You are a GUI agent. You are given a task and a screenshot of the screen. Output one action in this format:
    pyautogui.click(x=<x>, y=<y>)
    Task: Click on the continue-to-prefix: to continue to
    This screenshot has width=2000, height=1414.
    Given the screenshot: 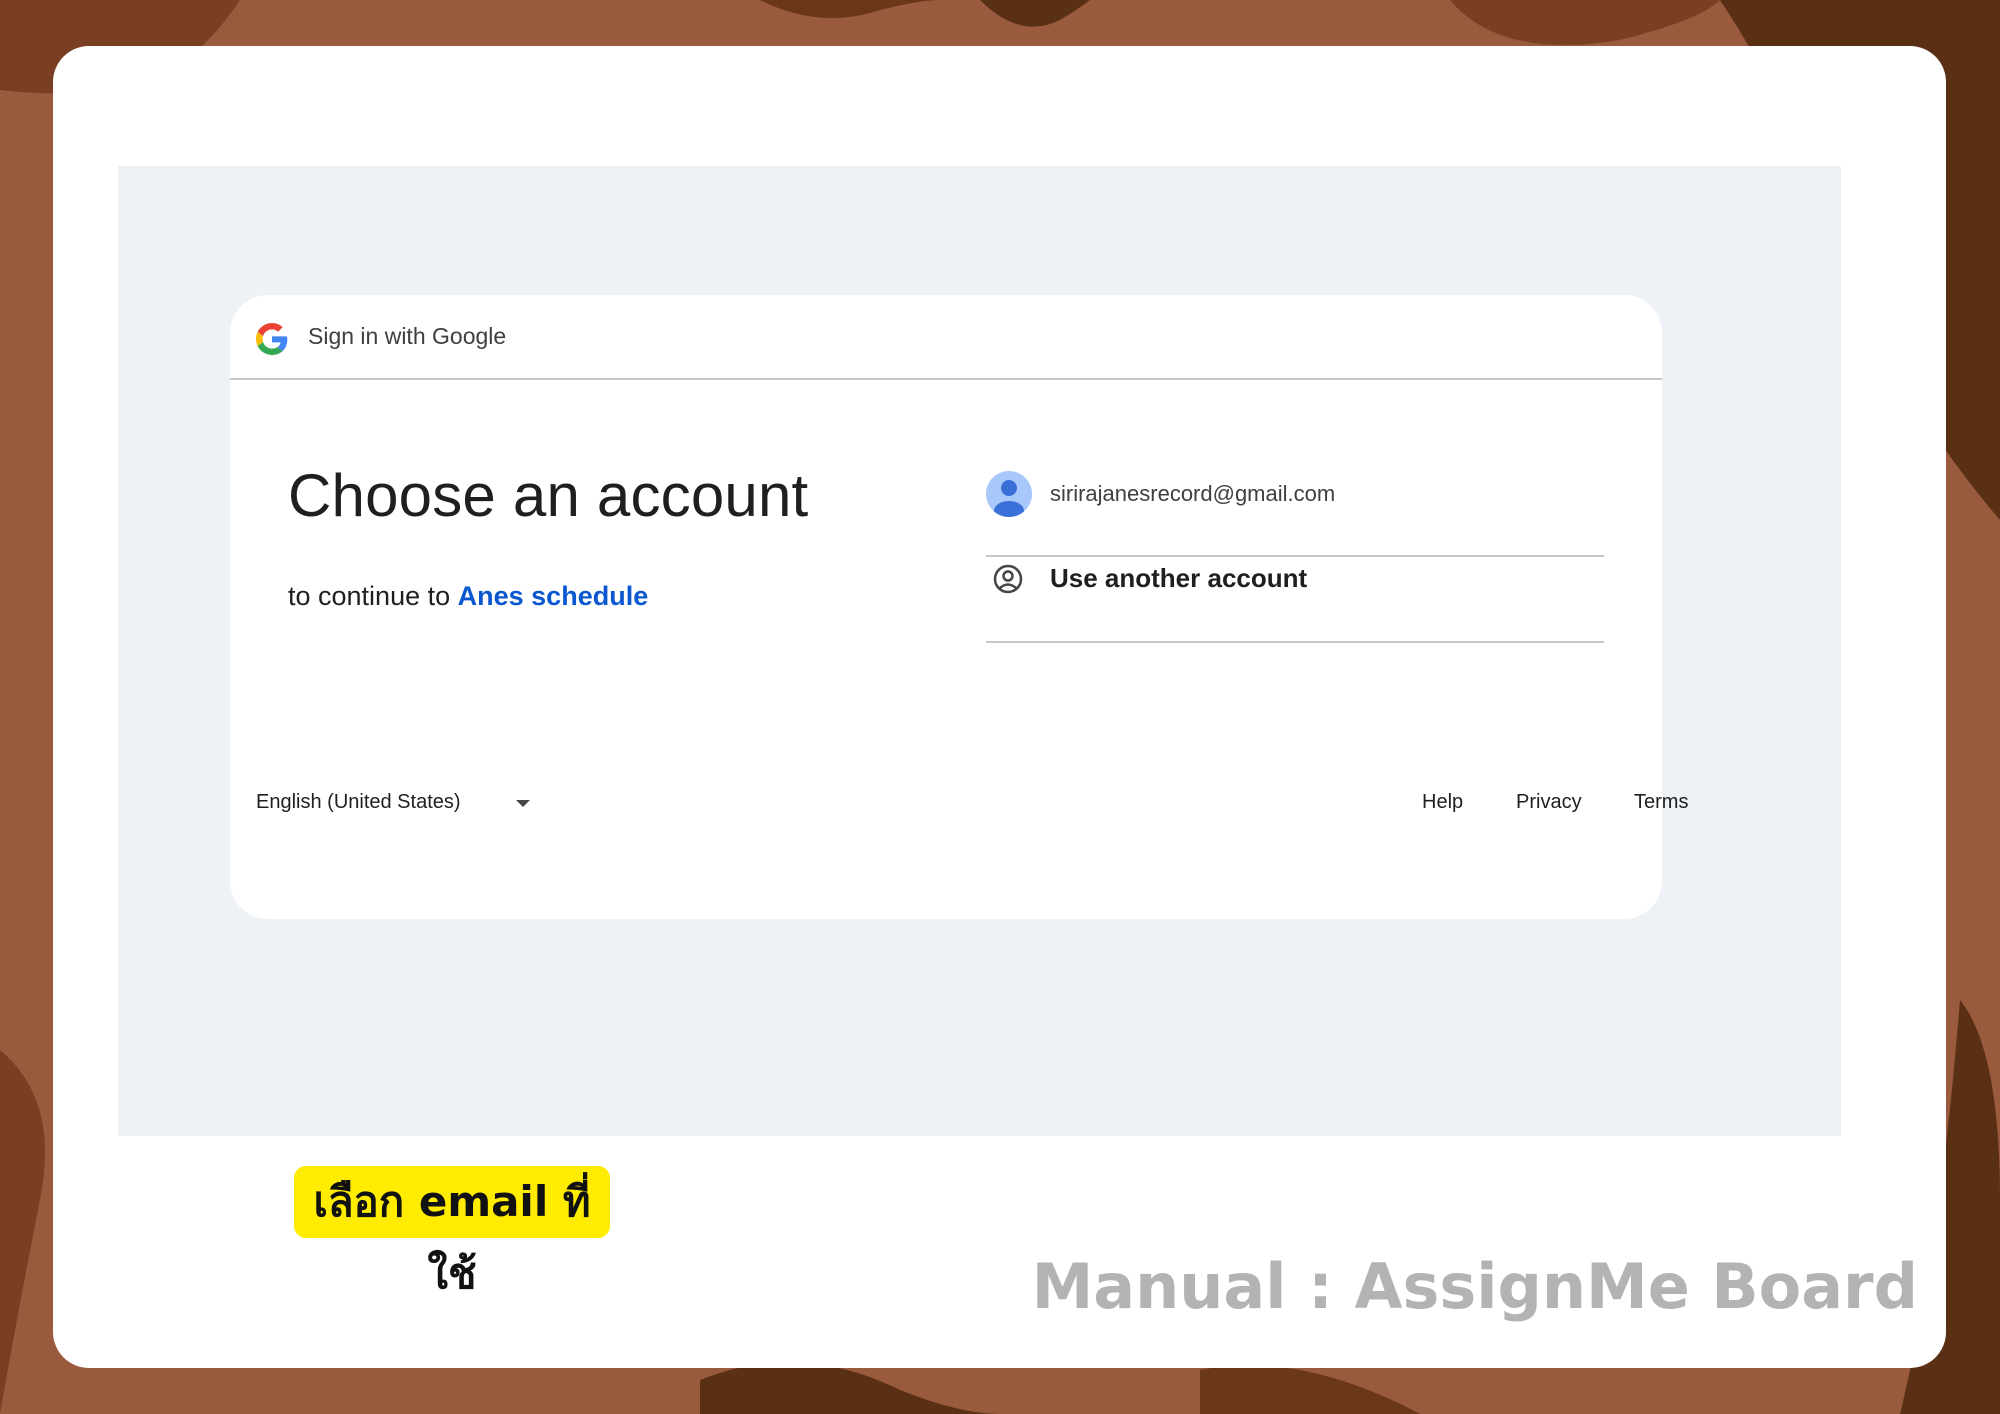 What is the action you would take?
    pyautogui.click(x=369, y=596)
    